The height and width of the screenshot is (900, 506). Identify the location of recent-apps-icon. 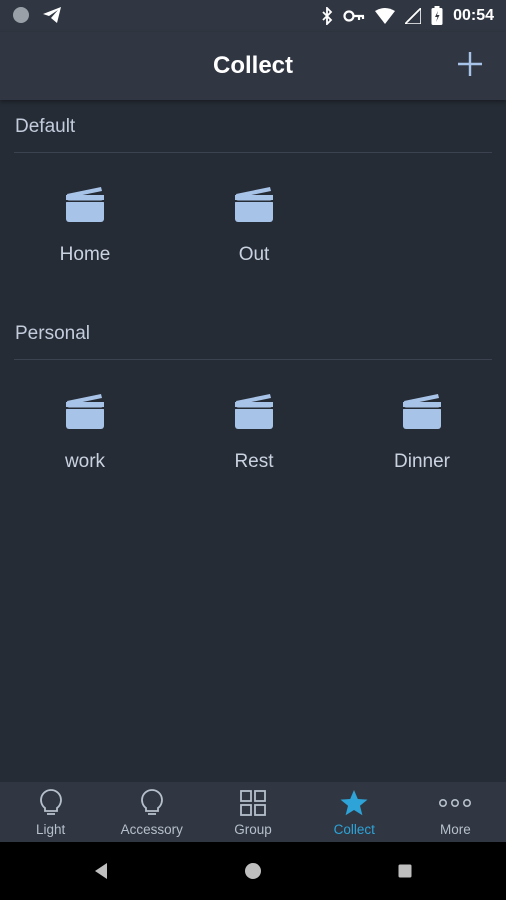
(405, 871).